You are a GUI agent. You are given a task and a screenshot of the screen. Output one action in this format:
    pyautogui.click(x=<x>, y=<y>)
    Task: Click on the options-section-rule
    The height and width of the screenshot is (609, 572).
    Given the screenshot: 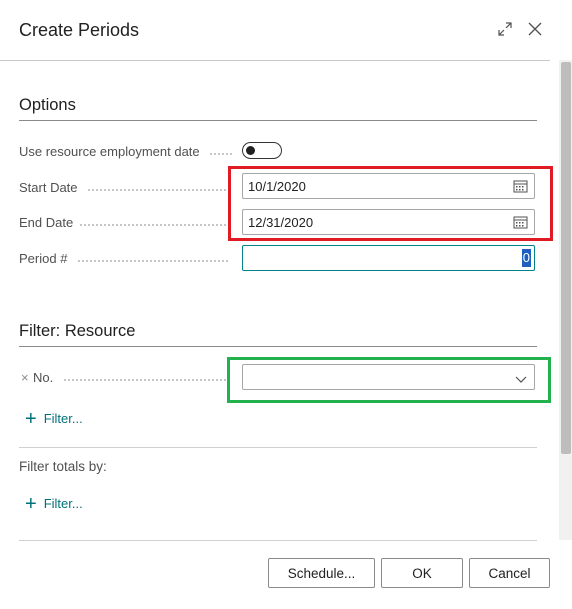 What is the action you would take?
    pyautogui.click(x=278, y=120)
    